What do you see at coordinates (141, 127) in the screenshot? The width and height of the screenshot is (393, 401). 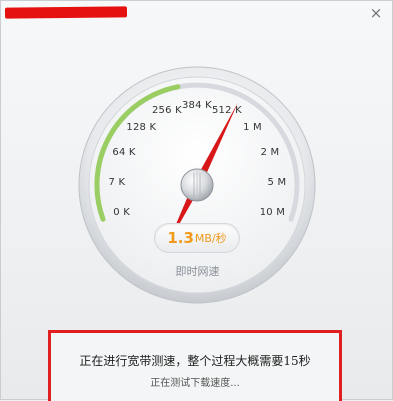 I see `tick-label: 128 K` at bounding box center [141, 127].